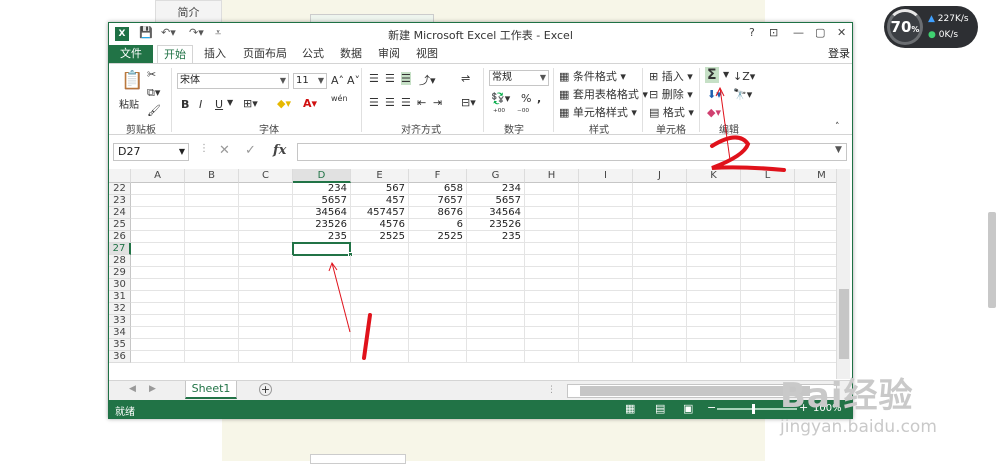 This screenshot has height=464, width=1000. Describe the element at coordinates (660, 333) in the screenshot. I see `cell-j34` at that location.